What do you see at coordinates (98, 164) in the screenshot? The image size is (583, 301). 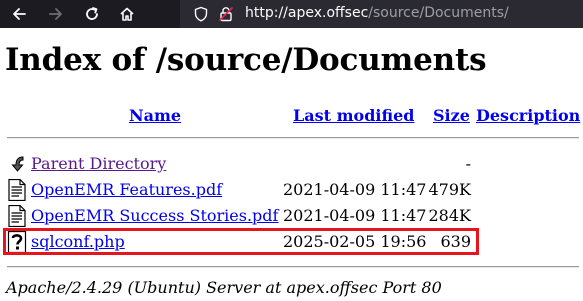 I see `file-link-parent-directory: Parent Directory` at bounding box center [98, 164].